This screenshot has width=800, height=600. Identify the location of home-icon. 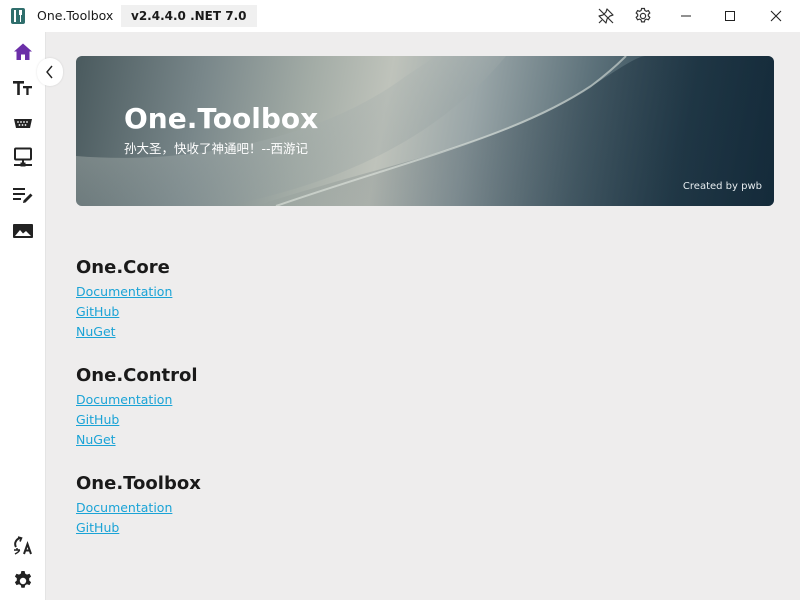
(23, 51).